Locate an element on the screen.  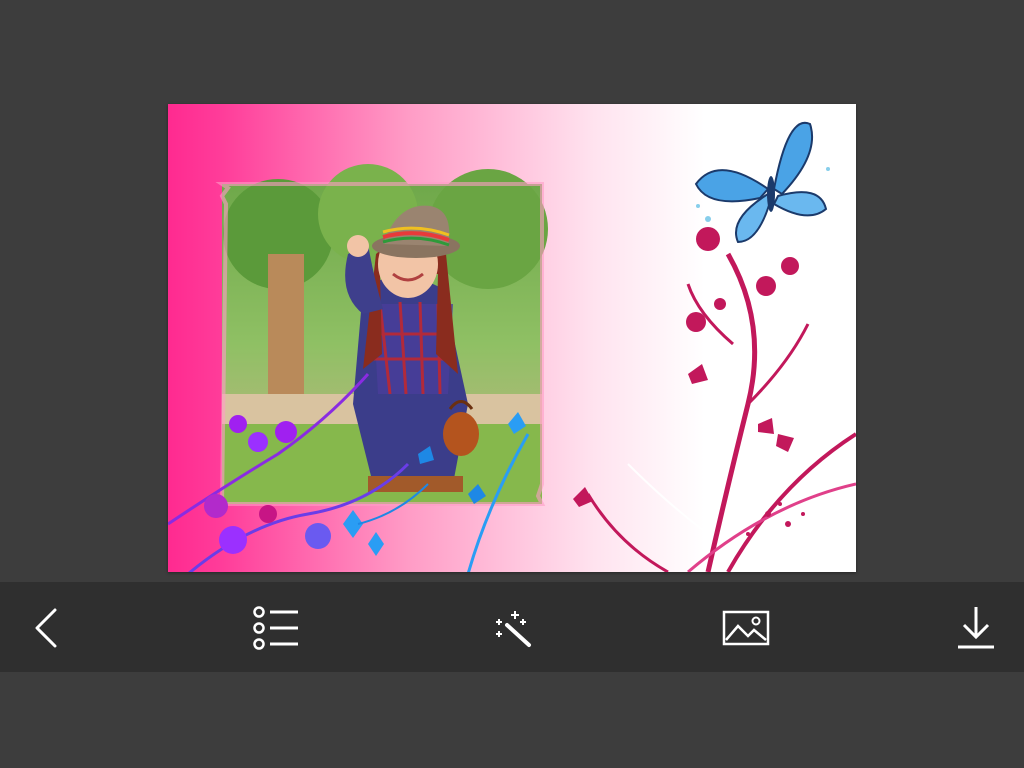
frames-list-button is located at coordinates (276, 628).